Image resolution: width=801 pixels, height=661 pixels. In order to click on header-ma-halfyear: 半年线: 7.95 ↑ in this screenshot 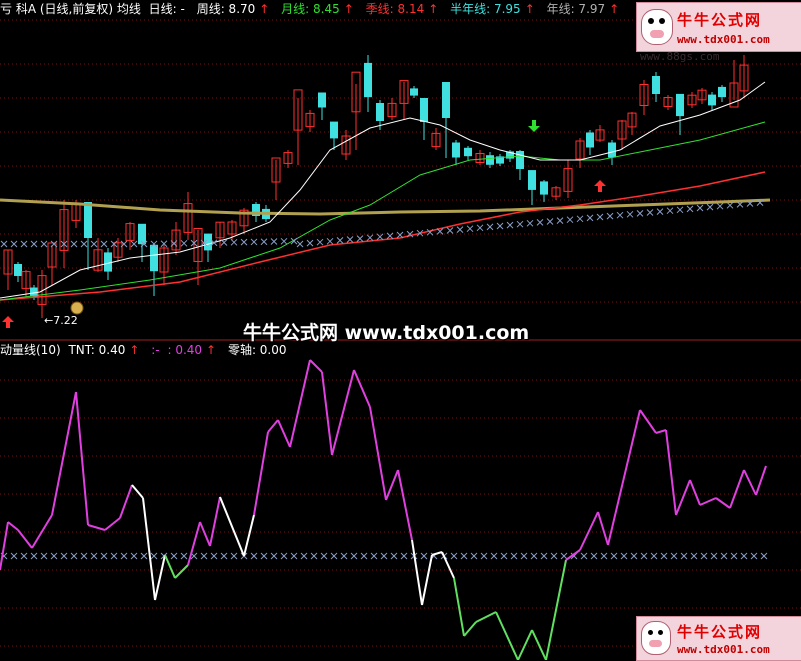, I will do `click(492, 9)`.